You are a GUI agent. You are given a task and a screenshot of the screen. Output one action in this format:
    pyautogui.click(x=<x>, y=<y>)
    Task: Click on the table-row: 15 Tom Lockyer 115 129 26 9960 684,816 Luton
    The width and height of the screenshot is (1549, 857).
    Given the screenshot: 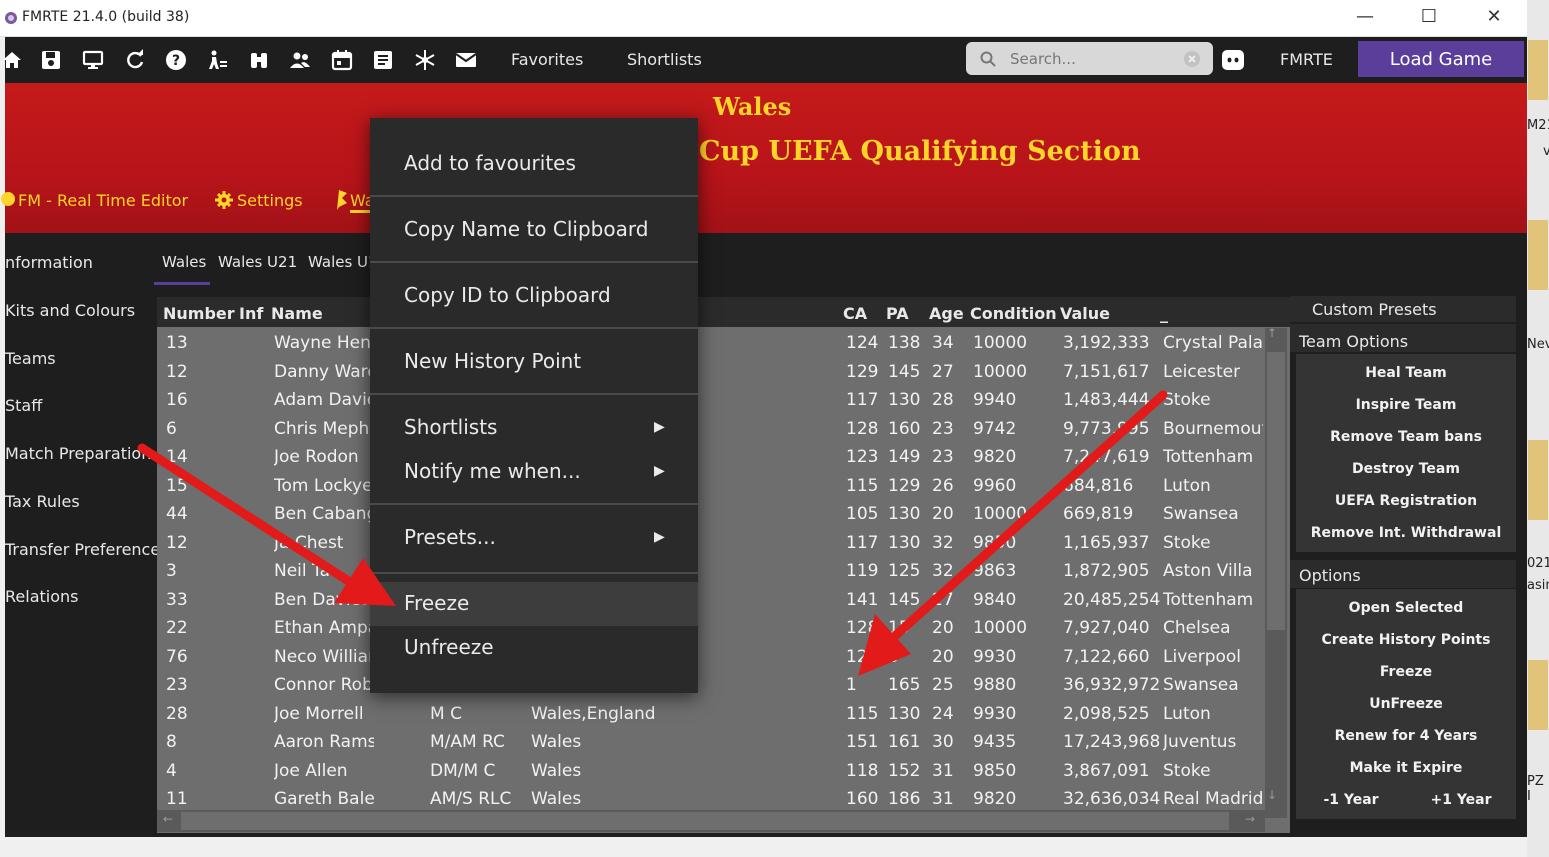 What is the action you would take?
    pyautogui.click(x=712, y=486)
    